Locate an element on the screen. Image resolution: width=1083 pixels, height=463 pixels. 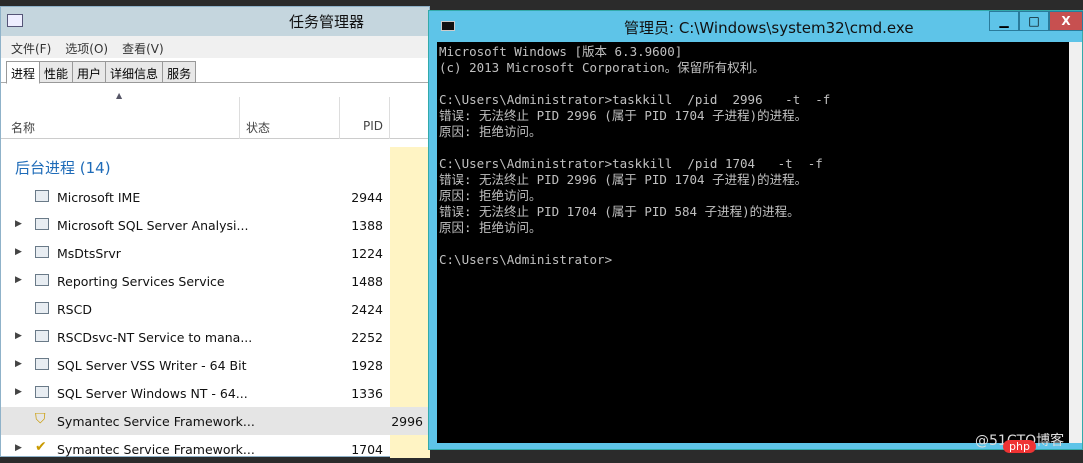
shield-check-icon: ✔ is located at coordinates (41, 447).